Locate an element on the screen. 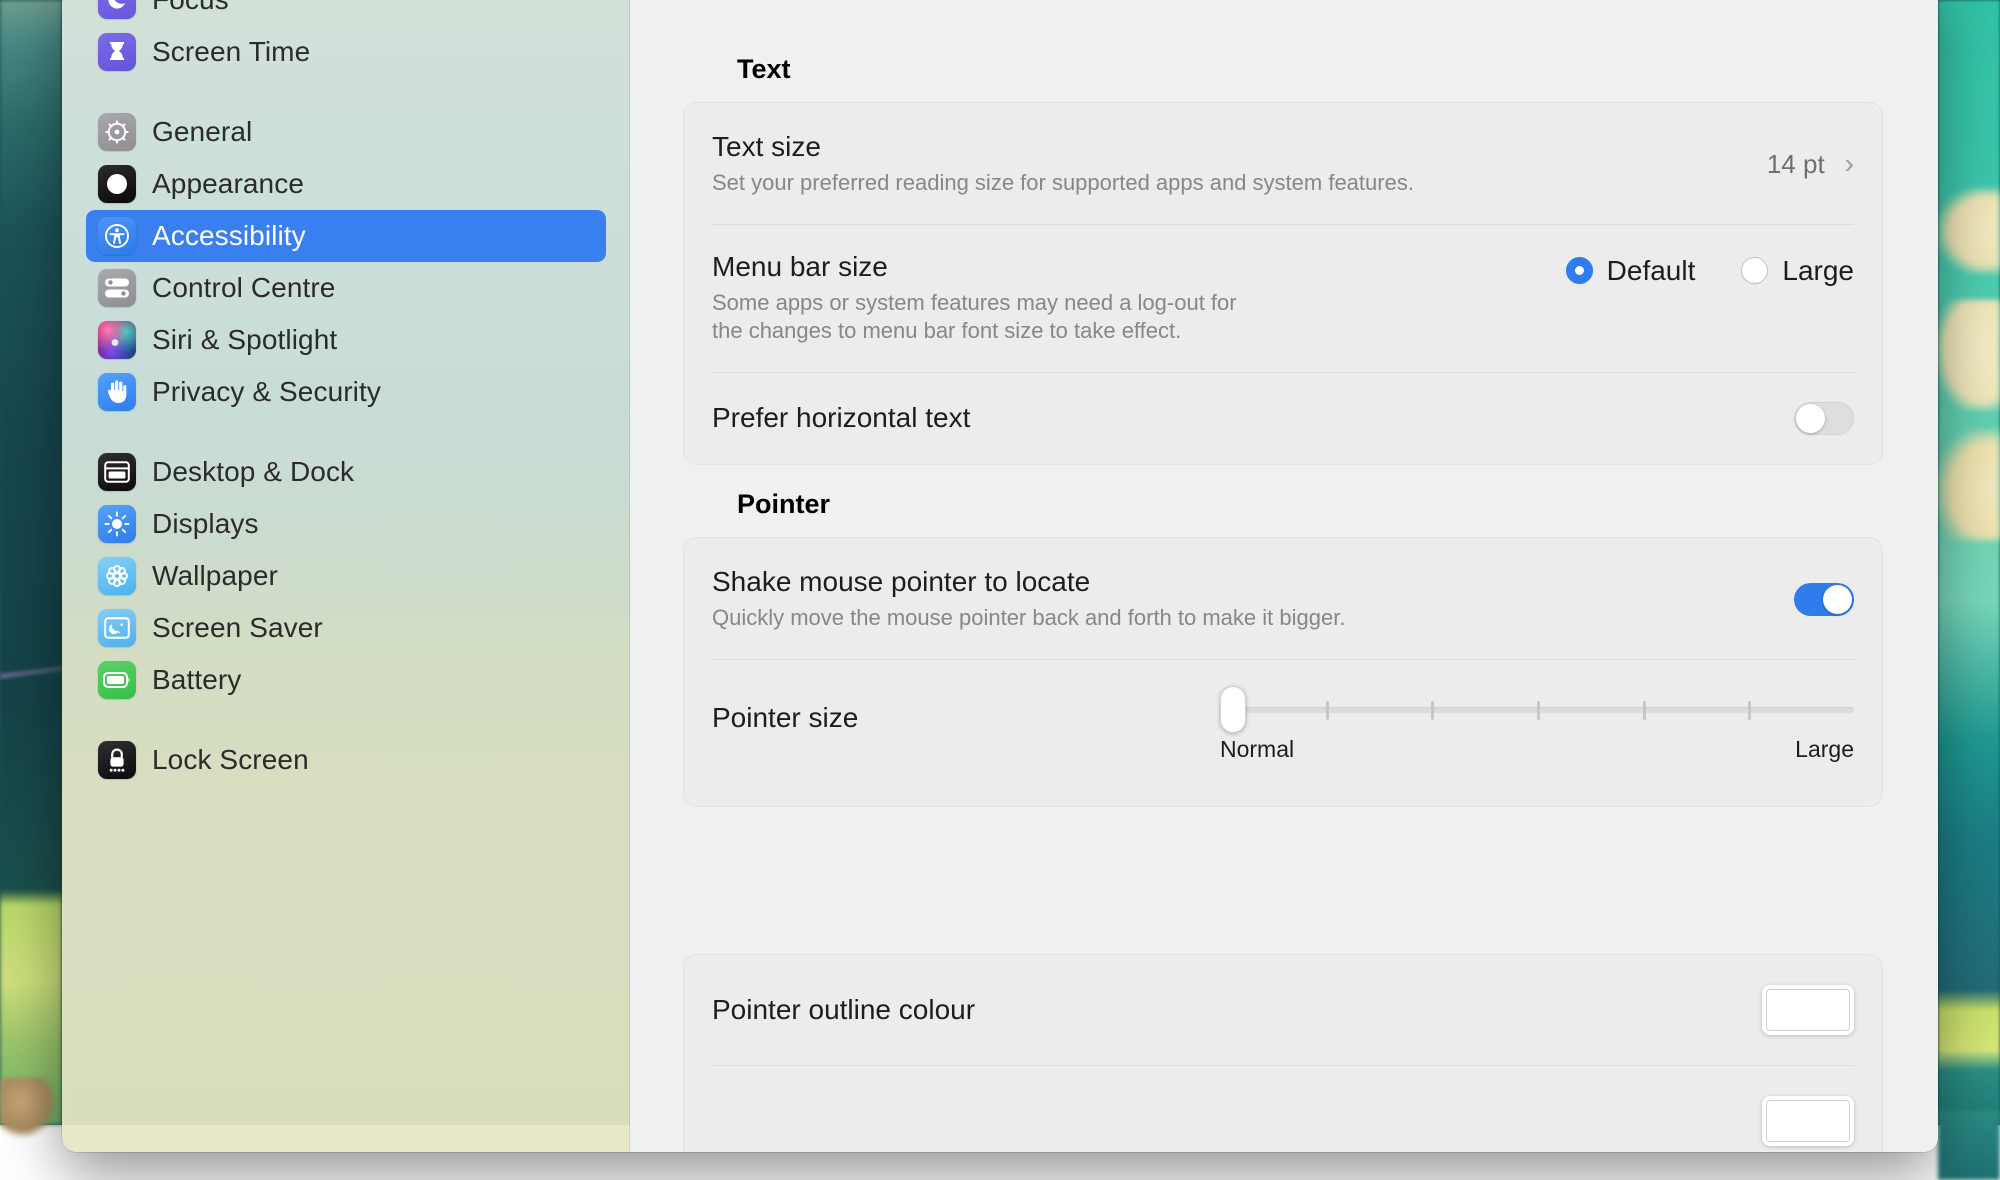 This screenshot has height=1180, width=2000. menu-bar-size-label: Menu bar size is located at coordinates (1139, 267).